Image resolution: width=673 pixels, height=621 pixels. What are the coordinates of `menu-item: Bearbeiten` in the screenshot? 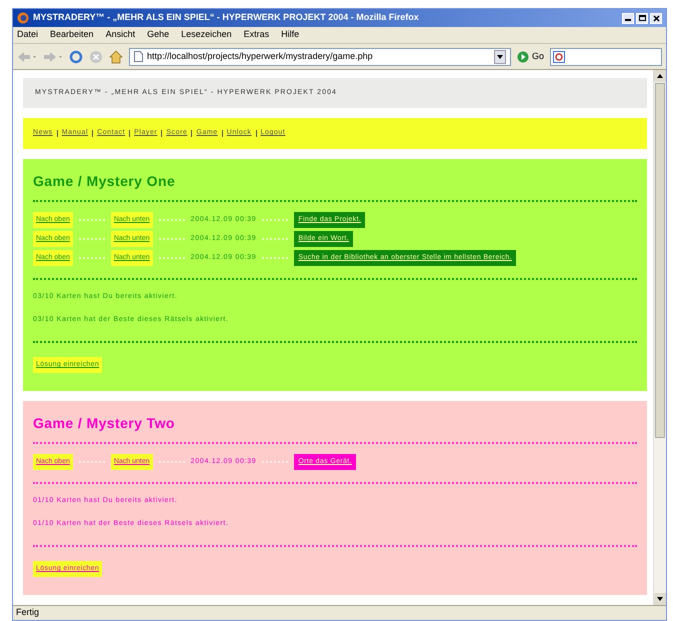 It's located at (72, 35).